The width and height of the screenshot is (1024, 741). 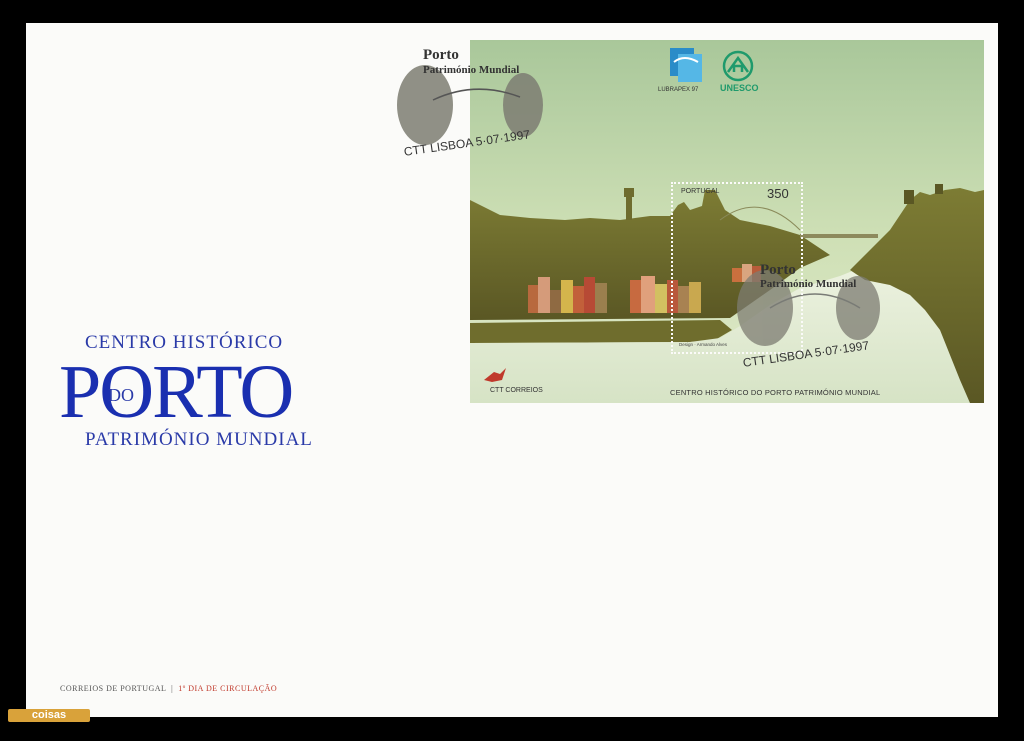 I want to click on title-line-patrimonio: PATRIMÓNIO MUNDIAL, so click(x=199, y=439).